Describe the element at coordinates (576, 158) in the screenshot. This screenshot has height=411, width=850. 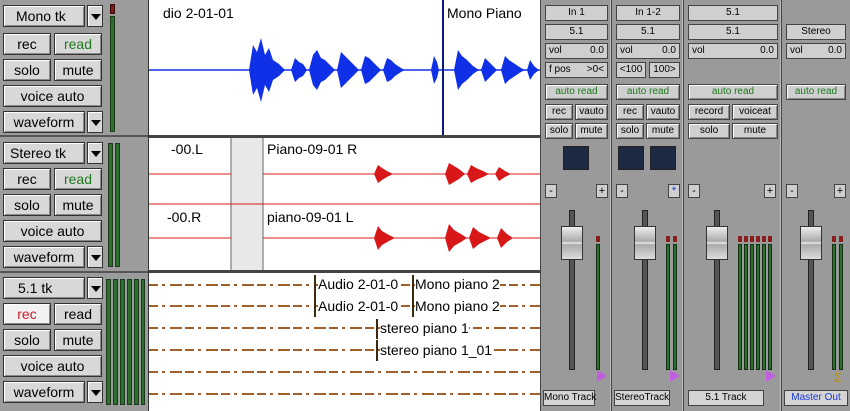
I see `surround-panner` at that location.